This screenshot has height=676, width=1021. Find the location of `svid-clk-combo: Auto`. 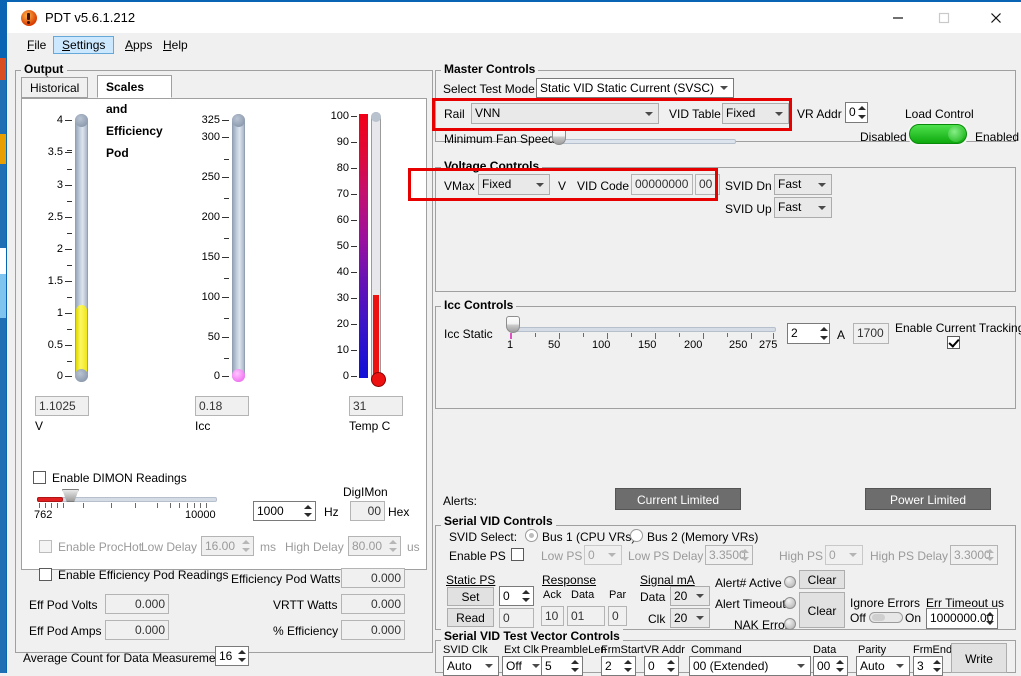

svid-clk-combo: Auto is located at coordinates (471, 666).